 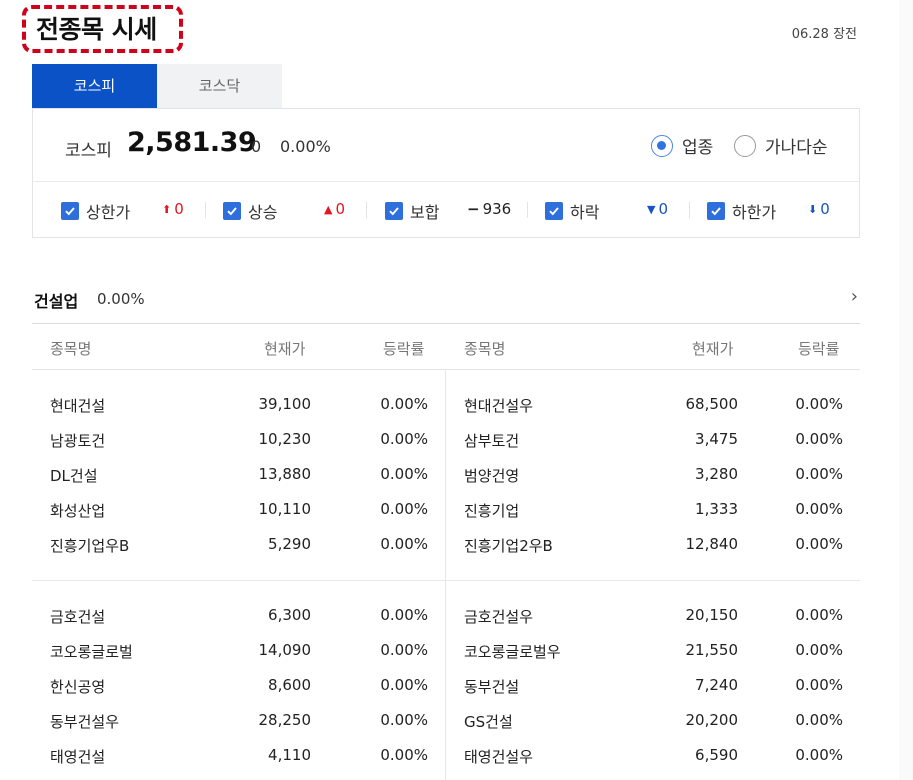 I want to click on stock-price: 10,110, so click(x=285, y=509).